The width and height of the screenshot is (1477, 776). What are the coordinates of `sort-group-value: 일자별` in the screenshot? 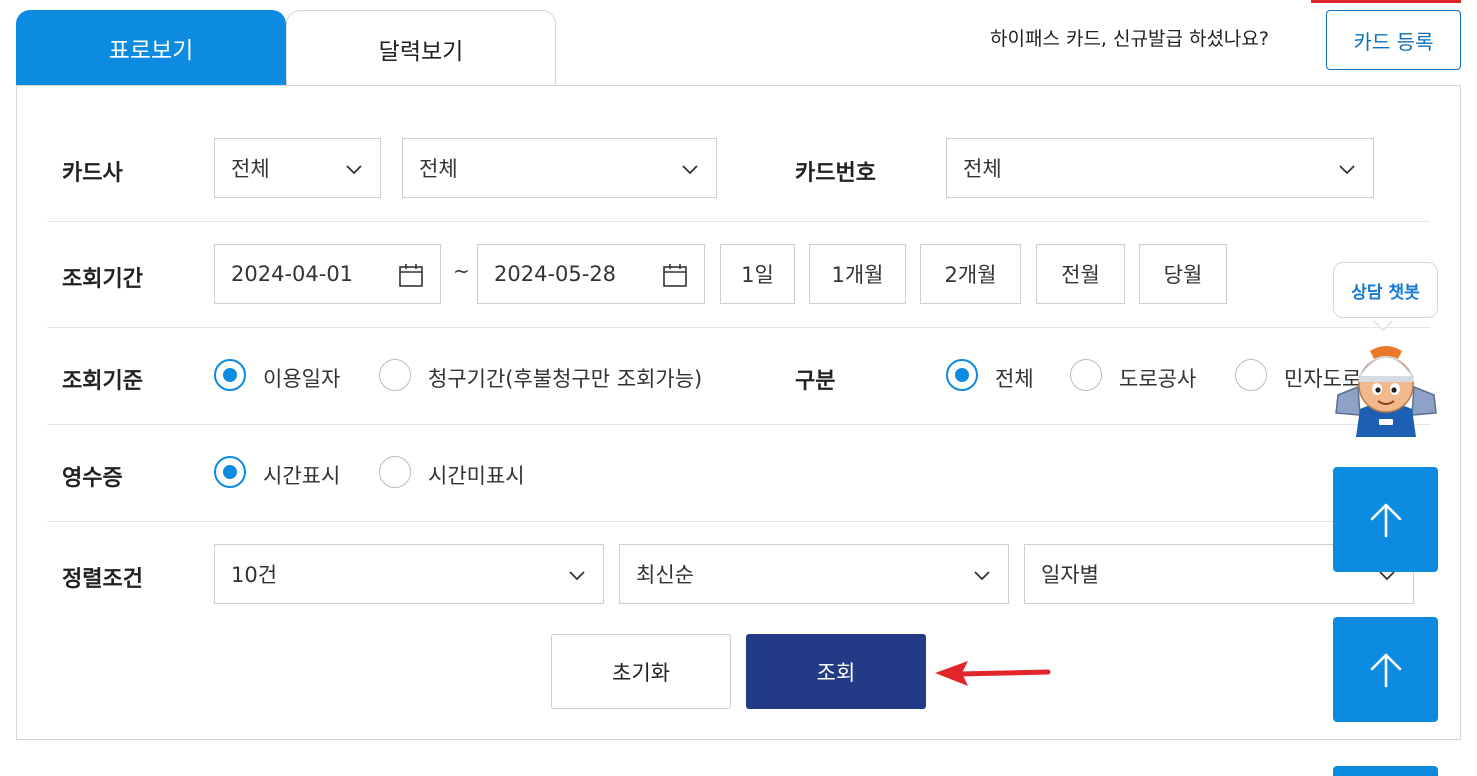 It's located at (1070, 575).